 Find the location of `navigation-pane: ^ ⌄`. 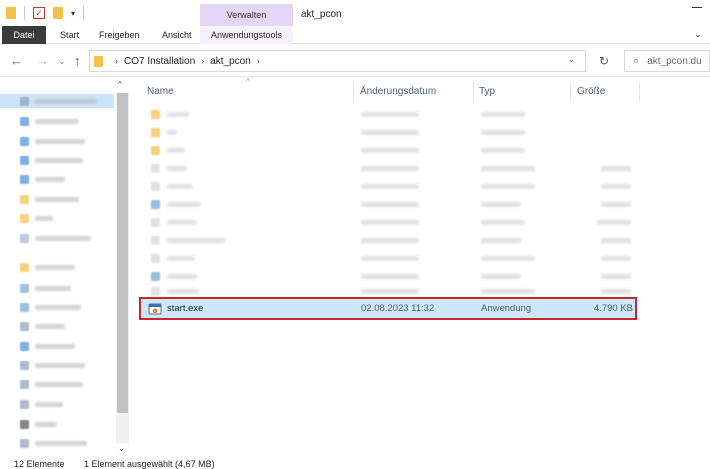

navigation-pane: ^ ⌄ is located at coordinates (65, 267).